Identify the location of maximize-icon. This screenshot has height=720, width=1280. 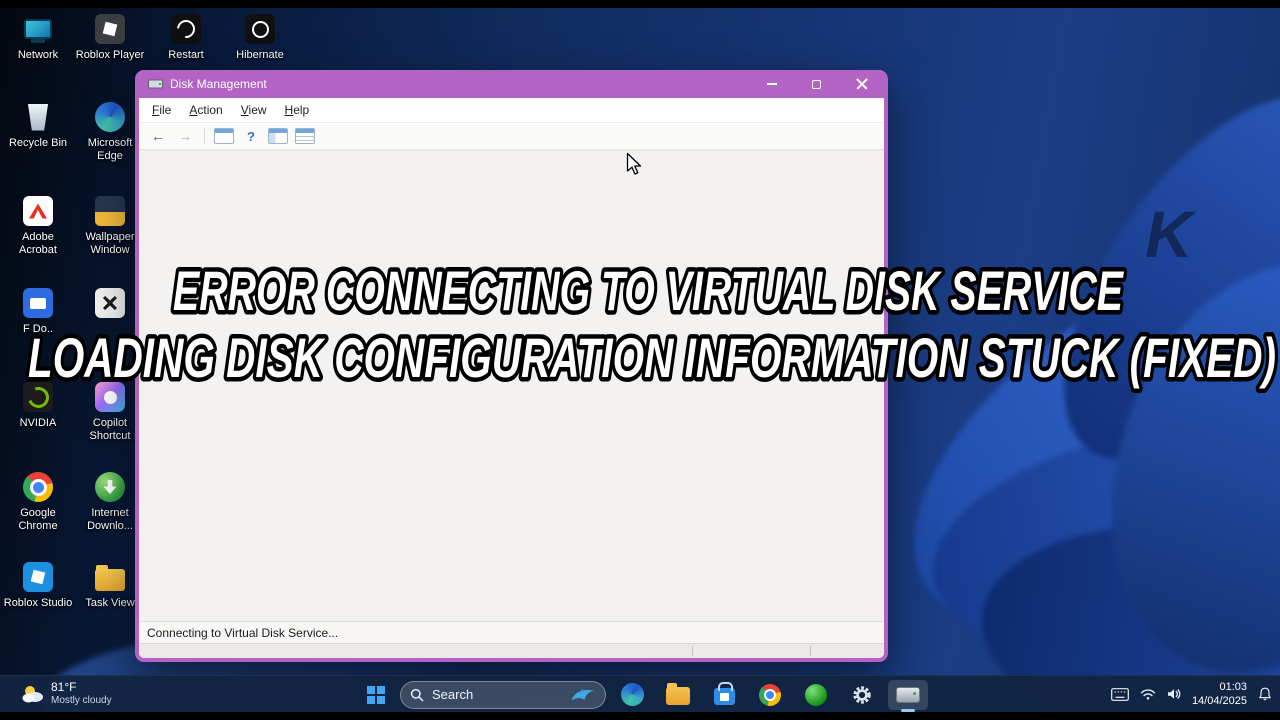
(816, 84).